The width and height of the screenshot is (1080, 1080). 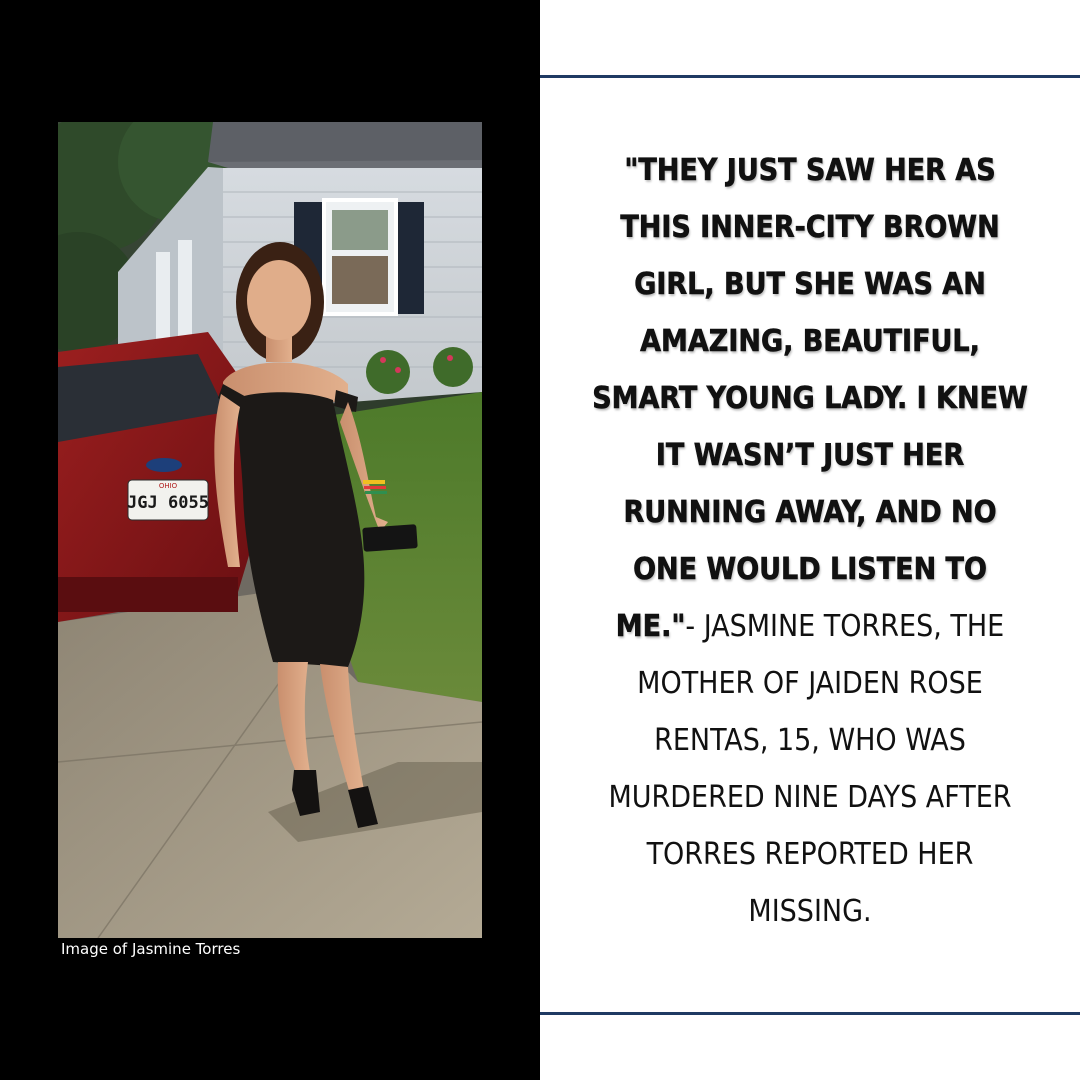 What do you see at coordinates (810, 1013) in the screenshot?
I see `bottom-divider` at bounding box center [810, 1013].